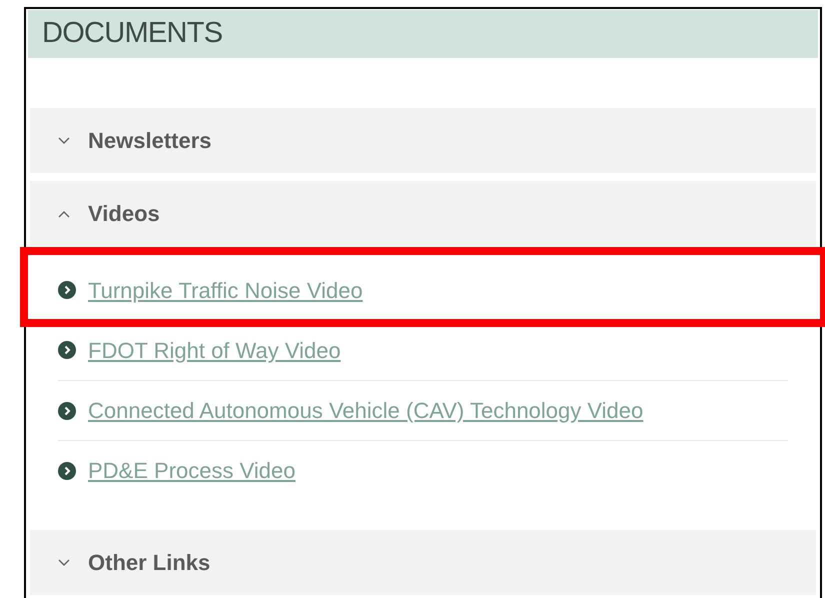 The image size is (825, 598). I want to click on video-link: Connected Autonomous Vehicle (CAV) Technology Video, so click(366, 410).